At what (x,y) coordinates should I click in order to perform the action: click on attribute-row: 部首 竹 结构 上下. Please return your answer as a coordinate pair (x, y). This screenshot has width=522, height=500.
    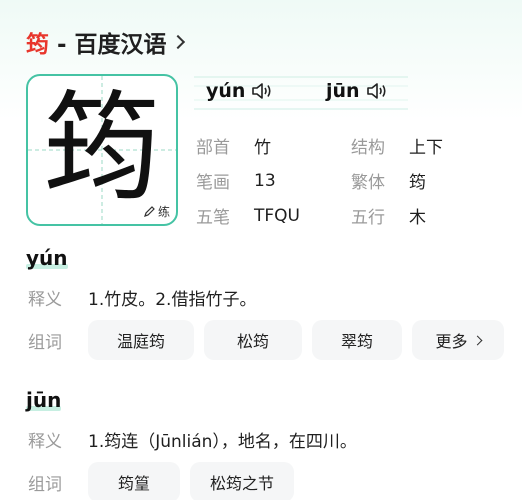
    Looking at the image, I should click on (351, 145).